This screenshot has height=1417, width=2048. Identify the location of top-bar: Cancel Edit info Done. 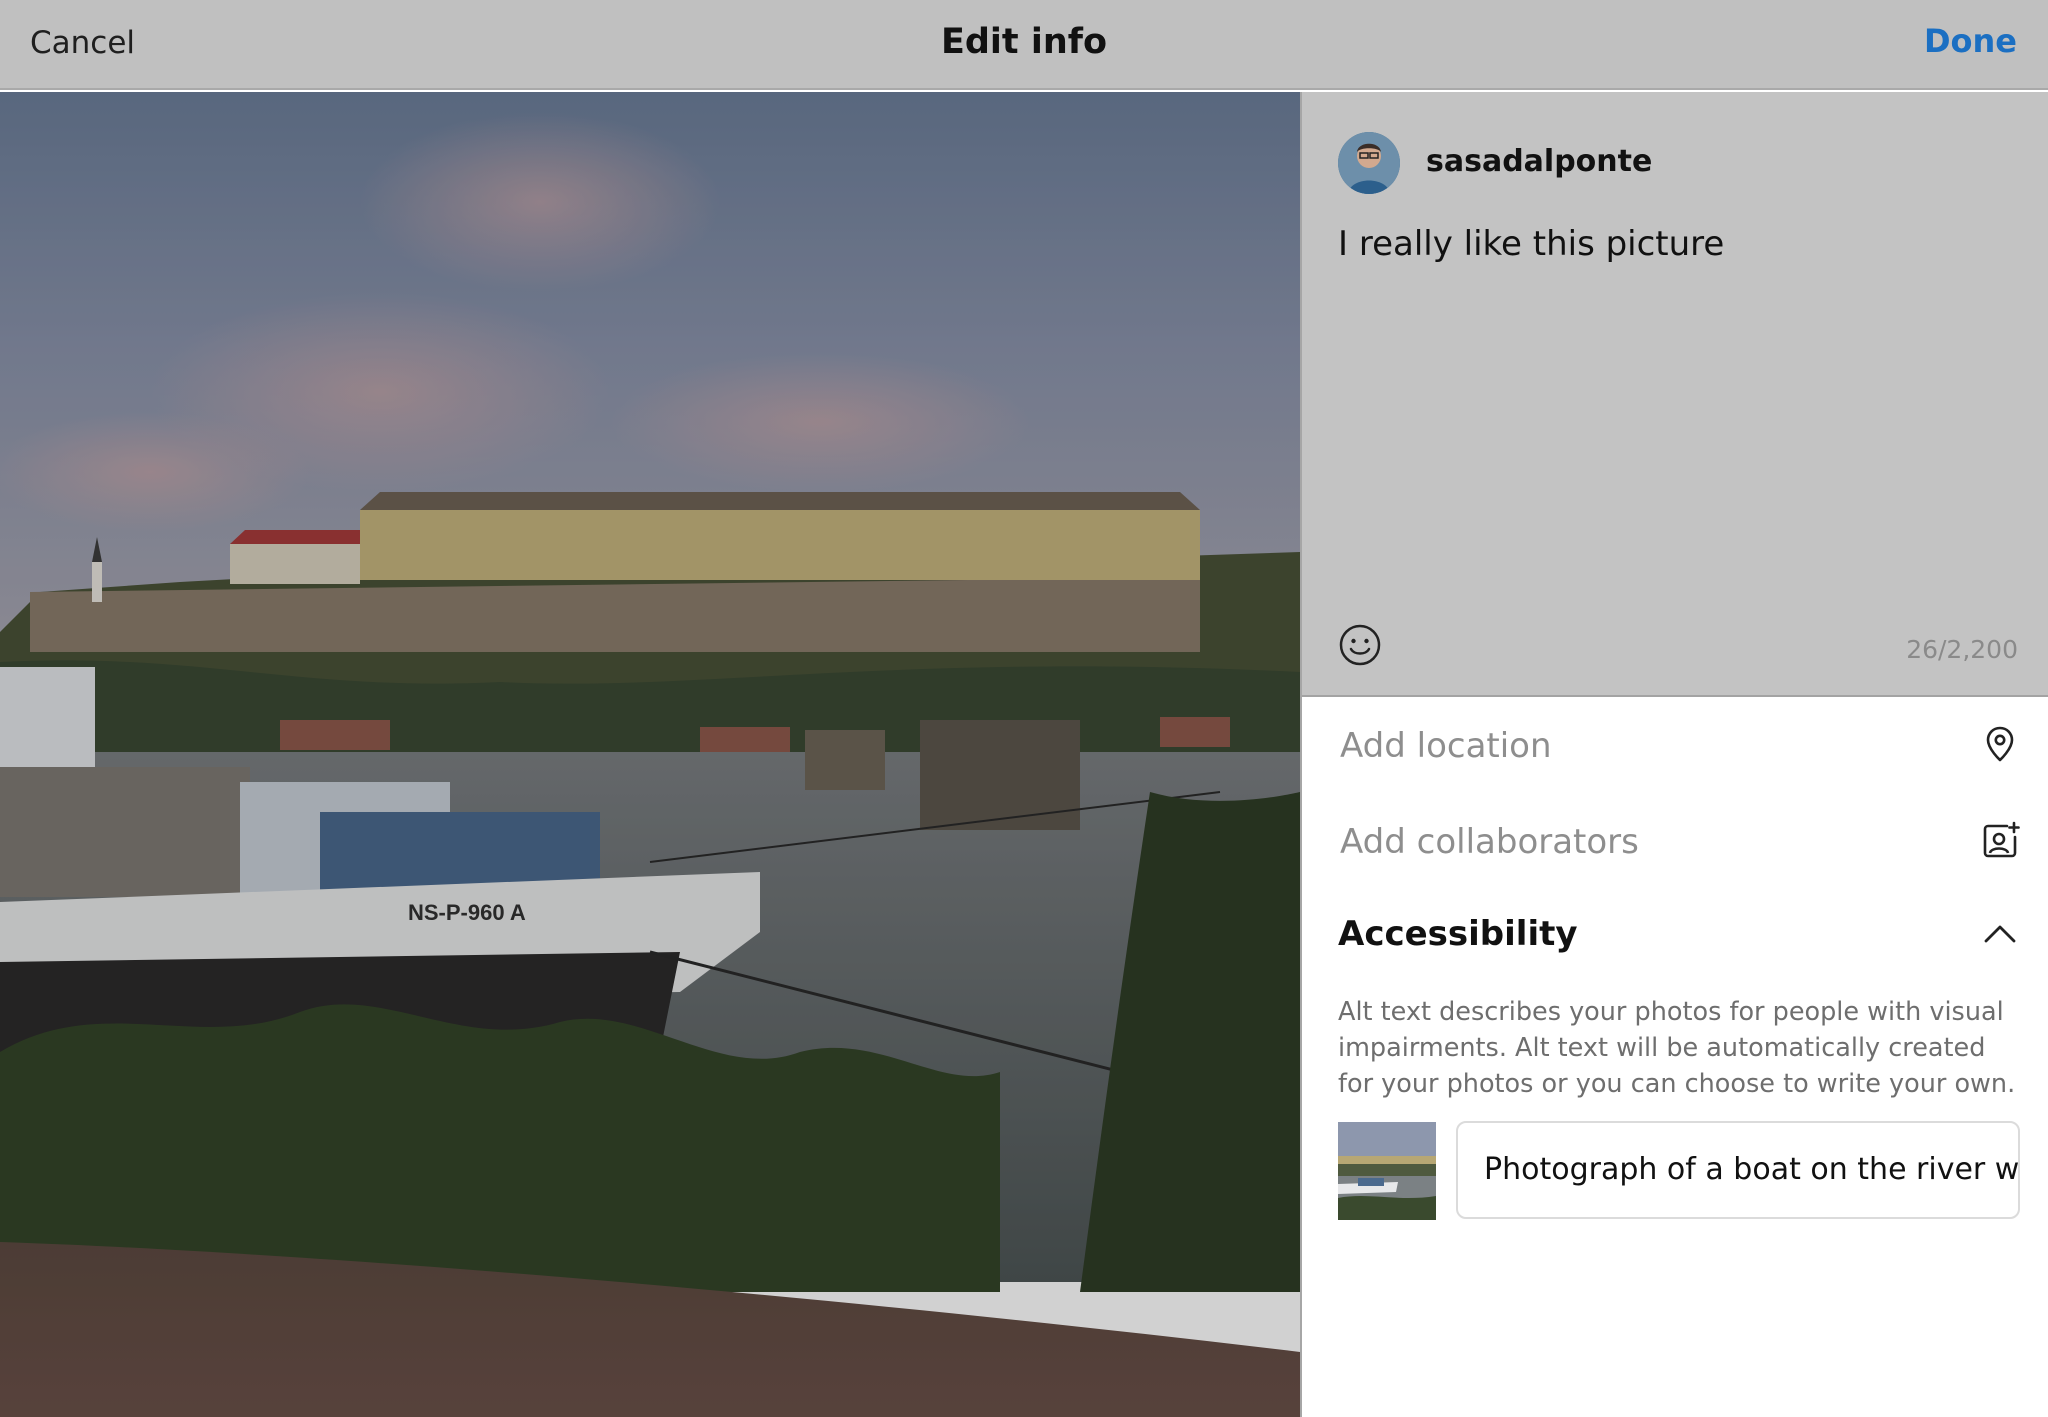
(1024, 45).